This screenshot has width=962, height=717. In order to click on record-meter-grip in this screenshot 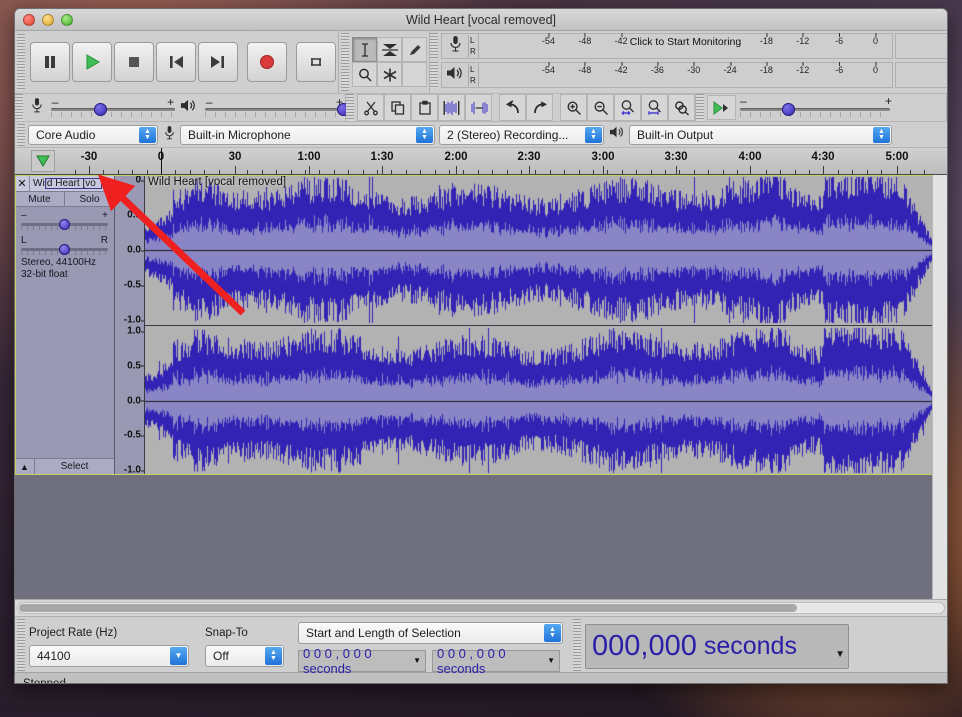, I will do `click(434, 46)`.